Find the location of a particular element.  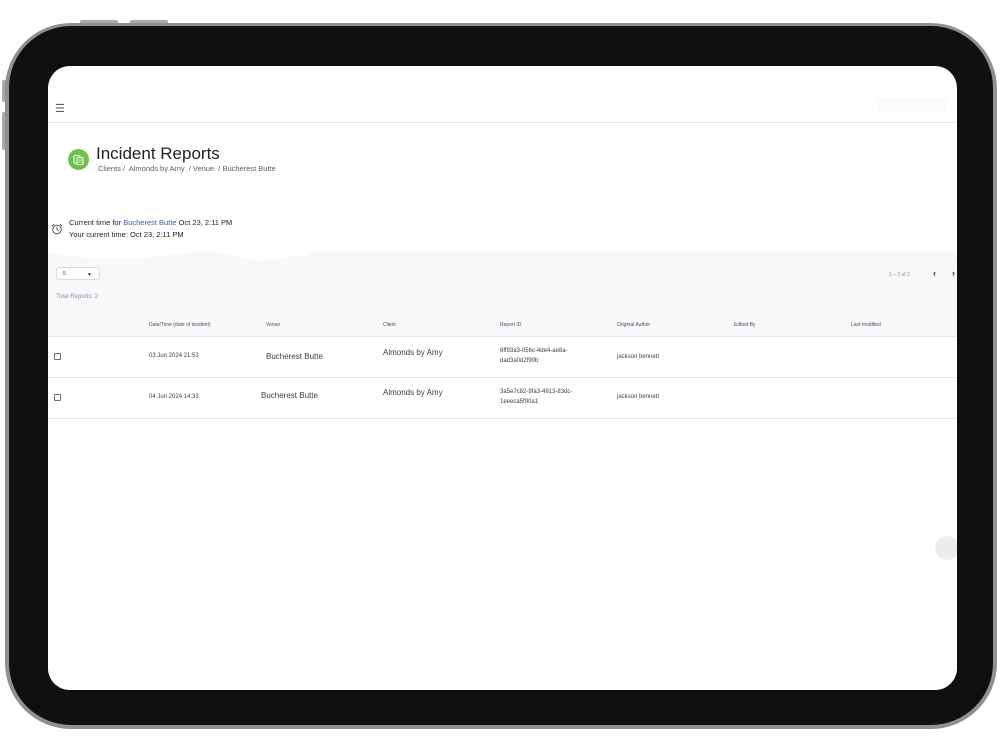

breadcrumb-client-name: Almonds by Amy is located at coordinates (157, 168).